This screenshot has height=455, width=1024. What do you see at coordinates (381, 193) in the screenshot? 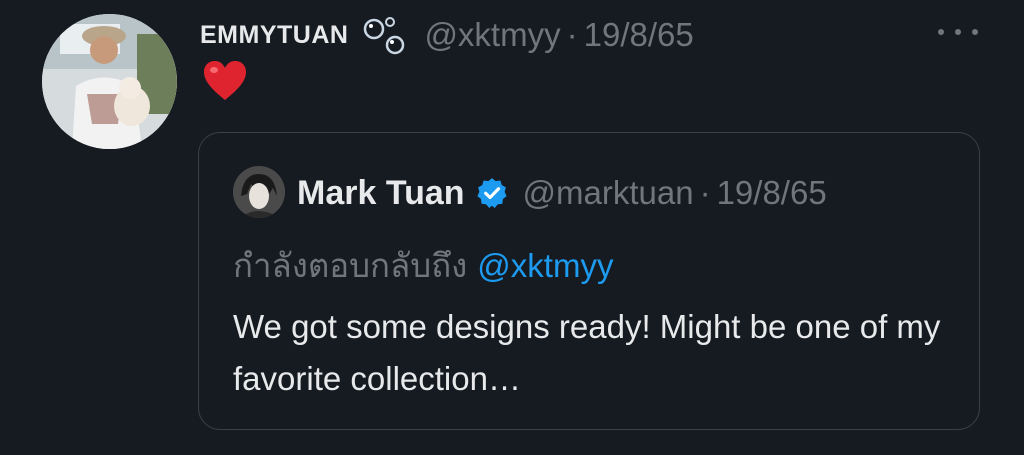
I see `quoted-author-name: Mark Tuan` at bounding box center [381, 193].